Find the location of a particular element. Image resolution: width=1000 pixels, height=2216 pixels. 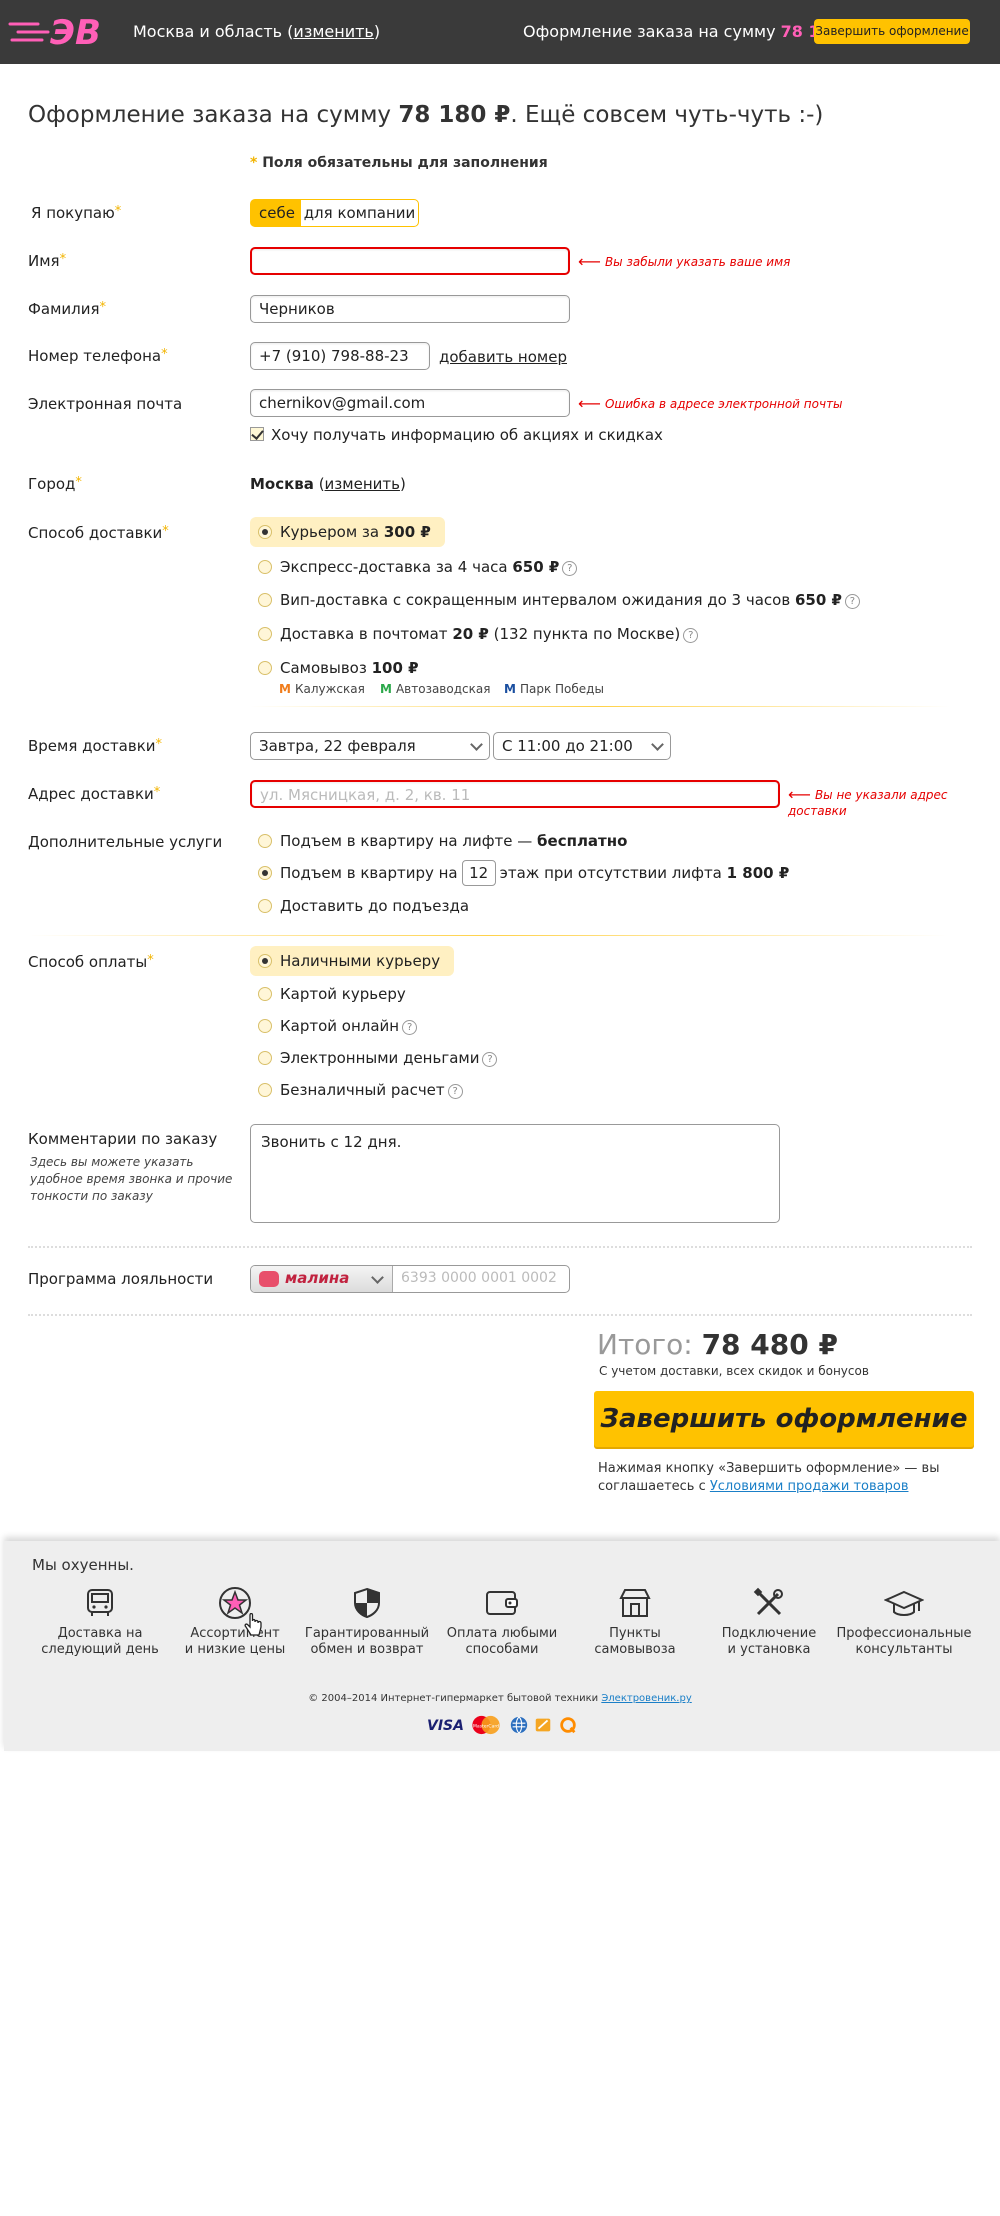

payment-label-text: Способ оплаты is located at coordinates (88, 962).